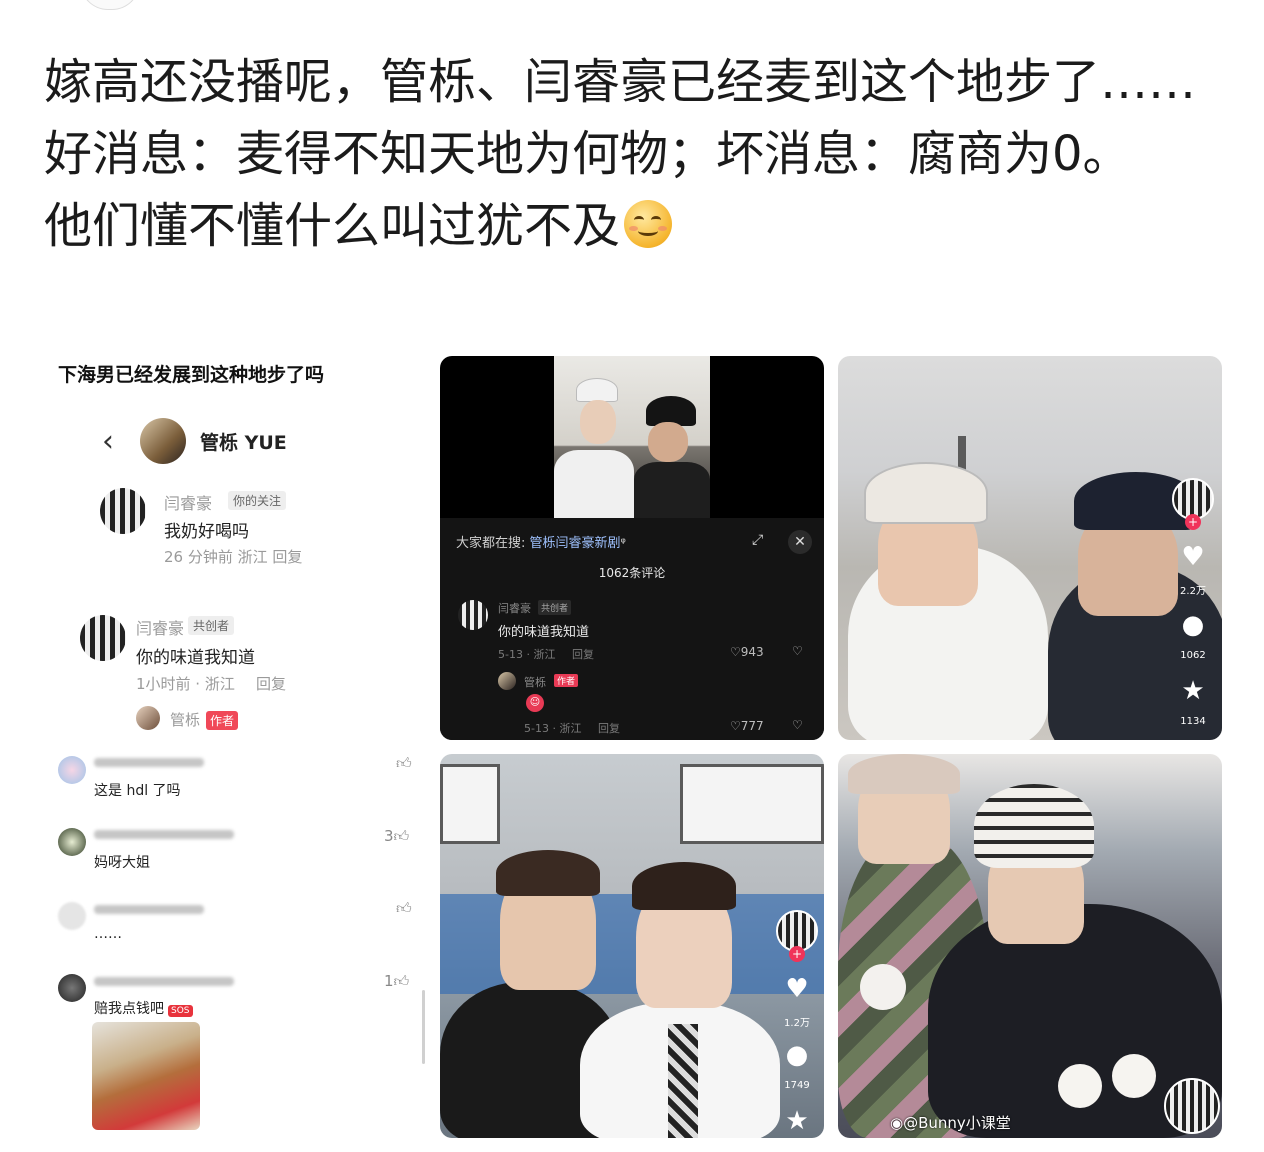  Describe the element at coordinates (163, 441) in the screenshot. I see `profile-avatar` at that location.